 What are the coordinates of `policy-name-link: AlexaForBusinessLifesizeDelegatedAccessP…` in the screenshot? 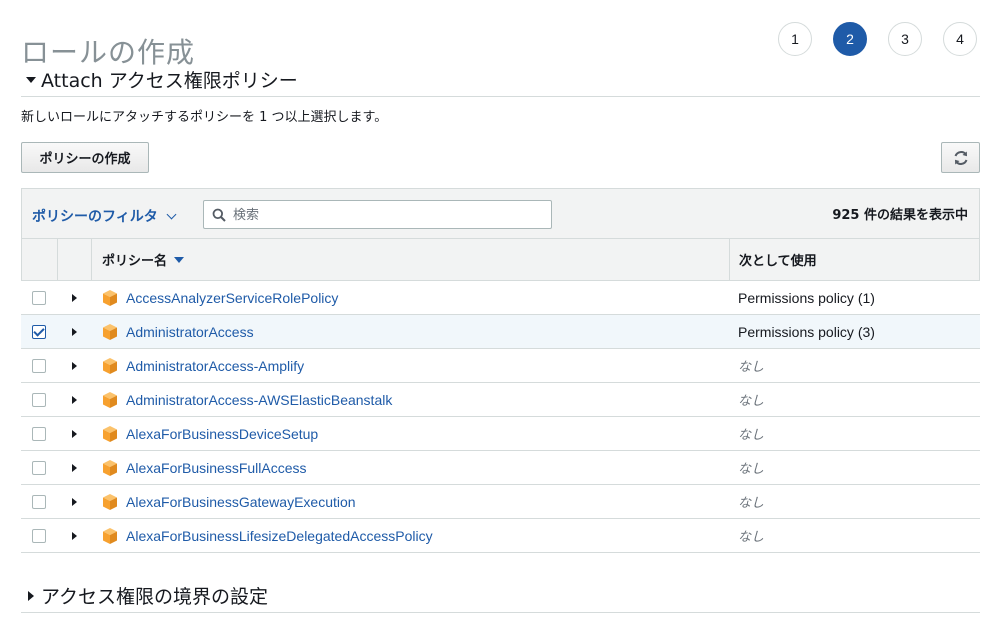 It's located at (279, 536).